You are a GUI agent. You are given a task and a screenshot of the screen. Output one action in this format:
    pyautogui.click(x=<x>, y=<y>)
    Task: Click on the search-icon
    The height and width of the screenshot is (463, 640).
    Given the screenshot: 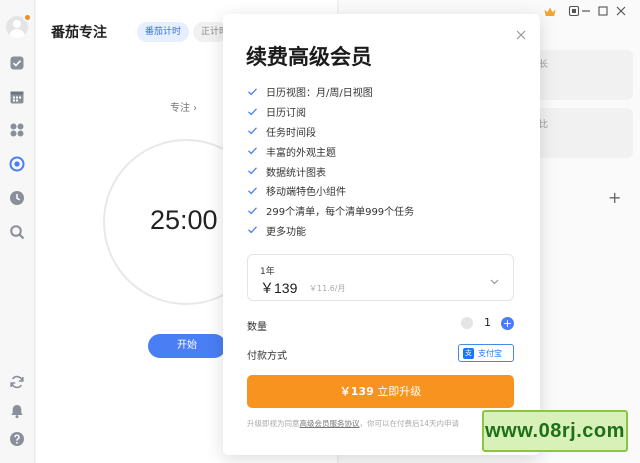 What is the action you would take?
    pyautogui.click(x=17, y=232)
    